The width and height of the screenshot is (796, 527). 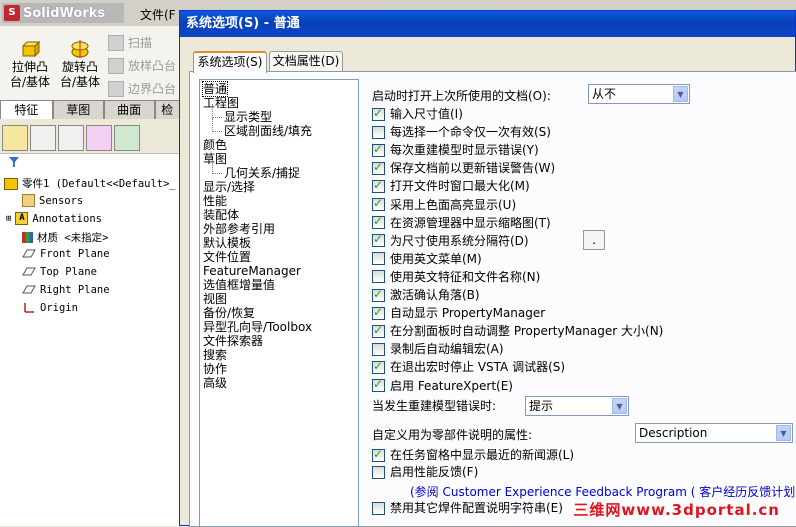 What do you see at coordinates (517, 330) in the screenshot?
I see `option-checkbox-row: 在分割面板时自动调整 PropertyManager 大小(N)` at bounding box center [517, 330].